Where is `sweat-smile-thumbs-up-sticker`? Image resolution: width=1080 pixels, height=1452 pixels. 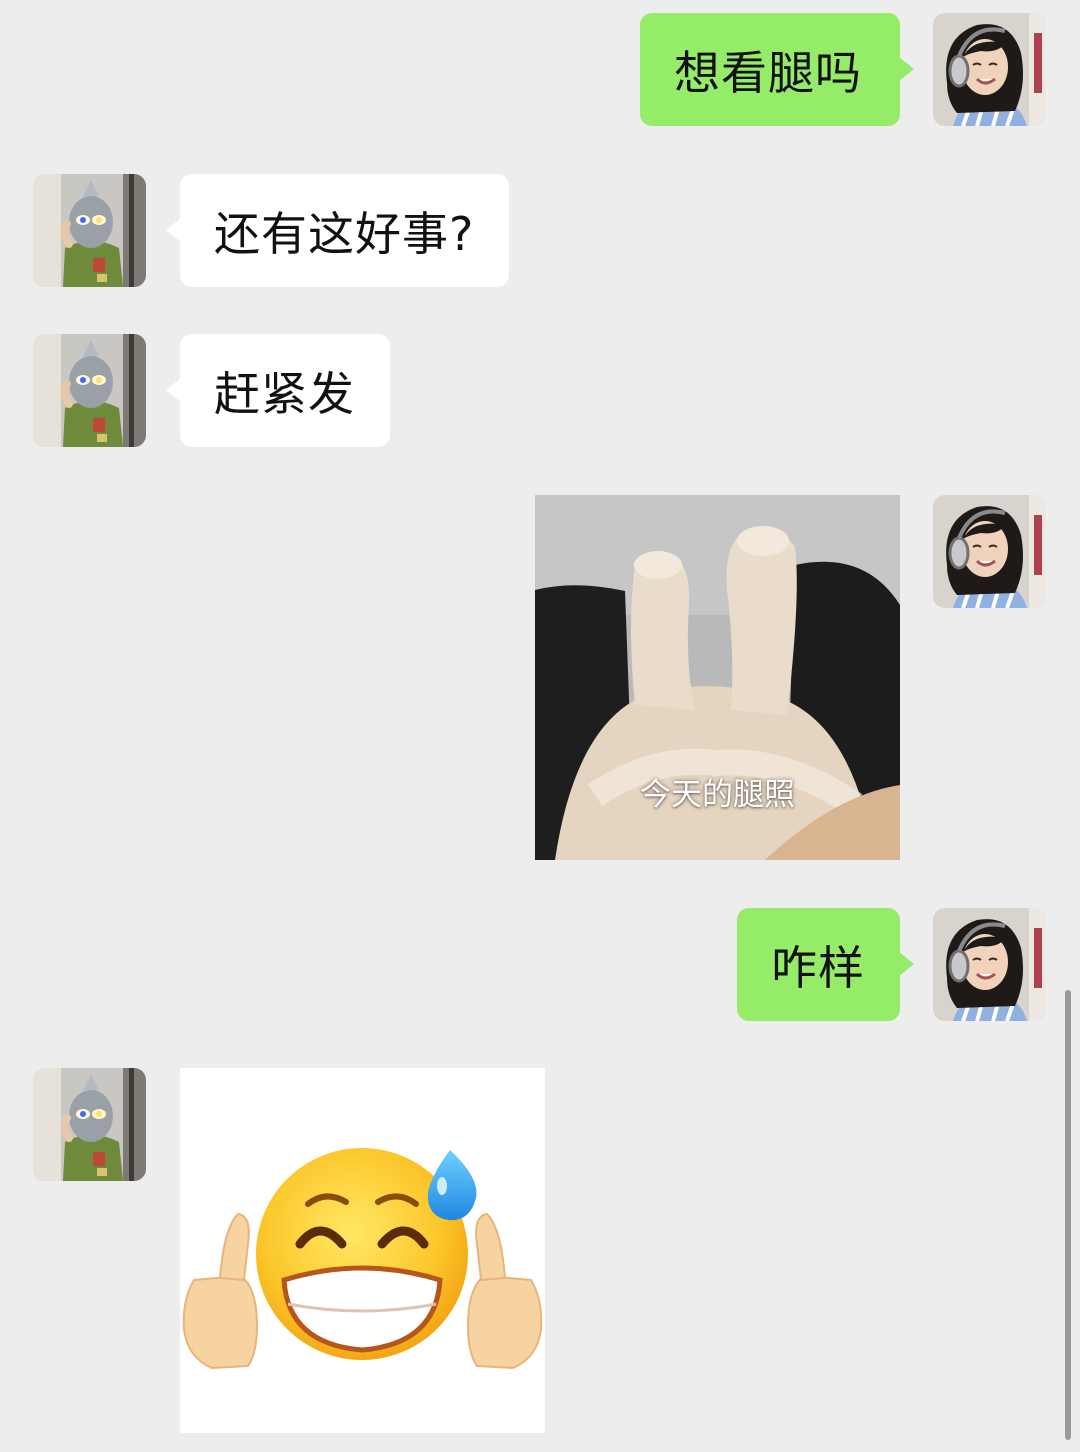 sweat-smile-thumbs-up-sticker is located at coordinates (362, 1250).